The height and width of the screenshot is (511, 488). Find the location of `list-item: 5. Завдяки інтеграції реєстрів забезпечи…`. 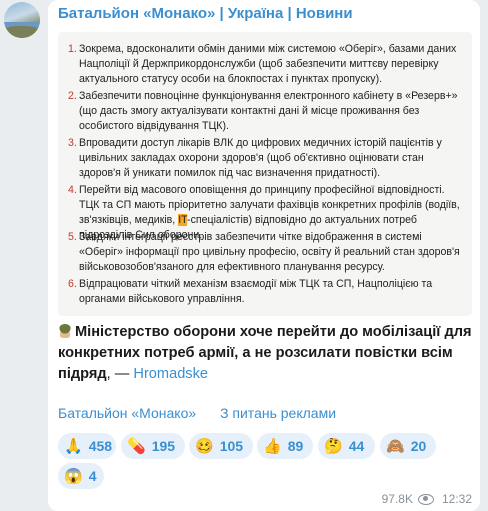

list-item: 5. Завдяки інтеграції реєстрів забезпечи… is located at coordinates (266, 252).